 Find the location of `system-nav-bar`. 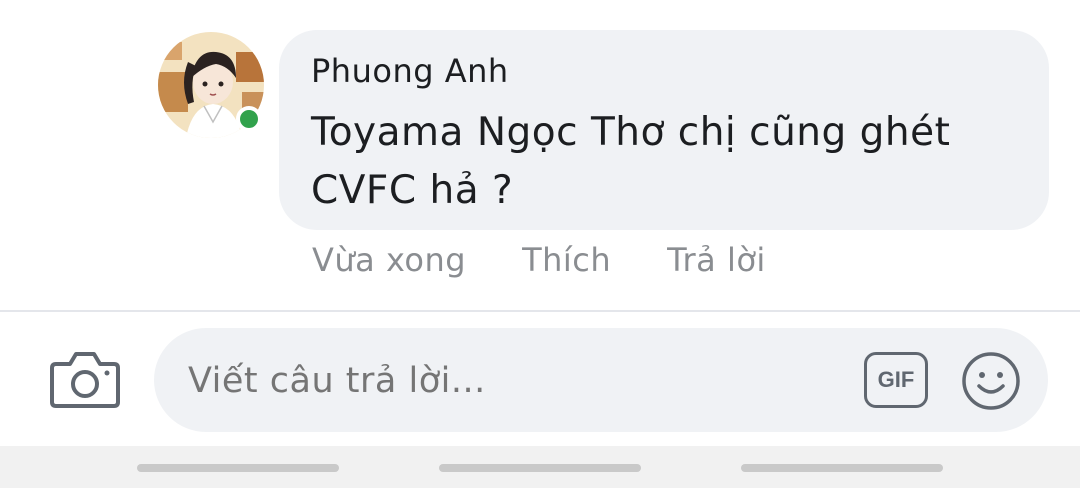

system-nav-bar is located at coordinates (540, 467).